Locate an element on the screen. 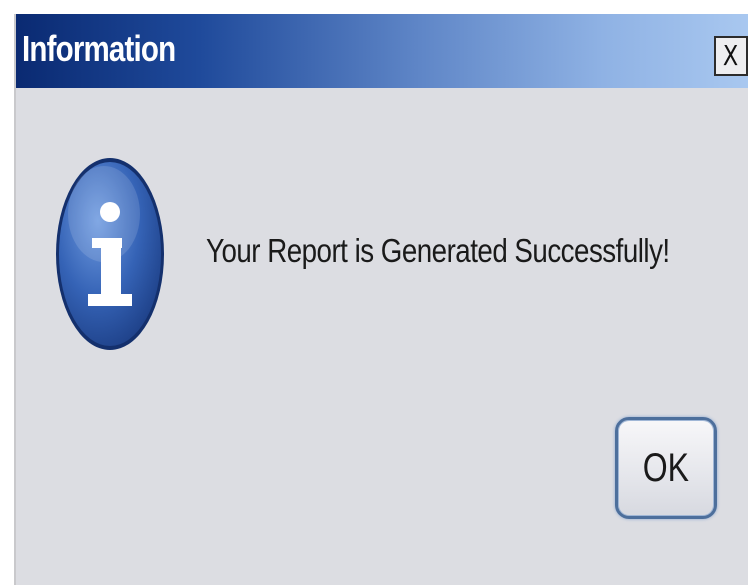  close-icon: X is located at coordinates (731, 55).